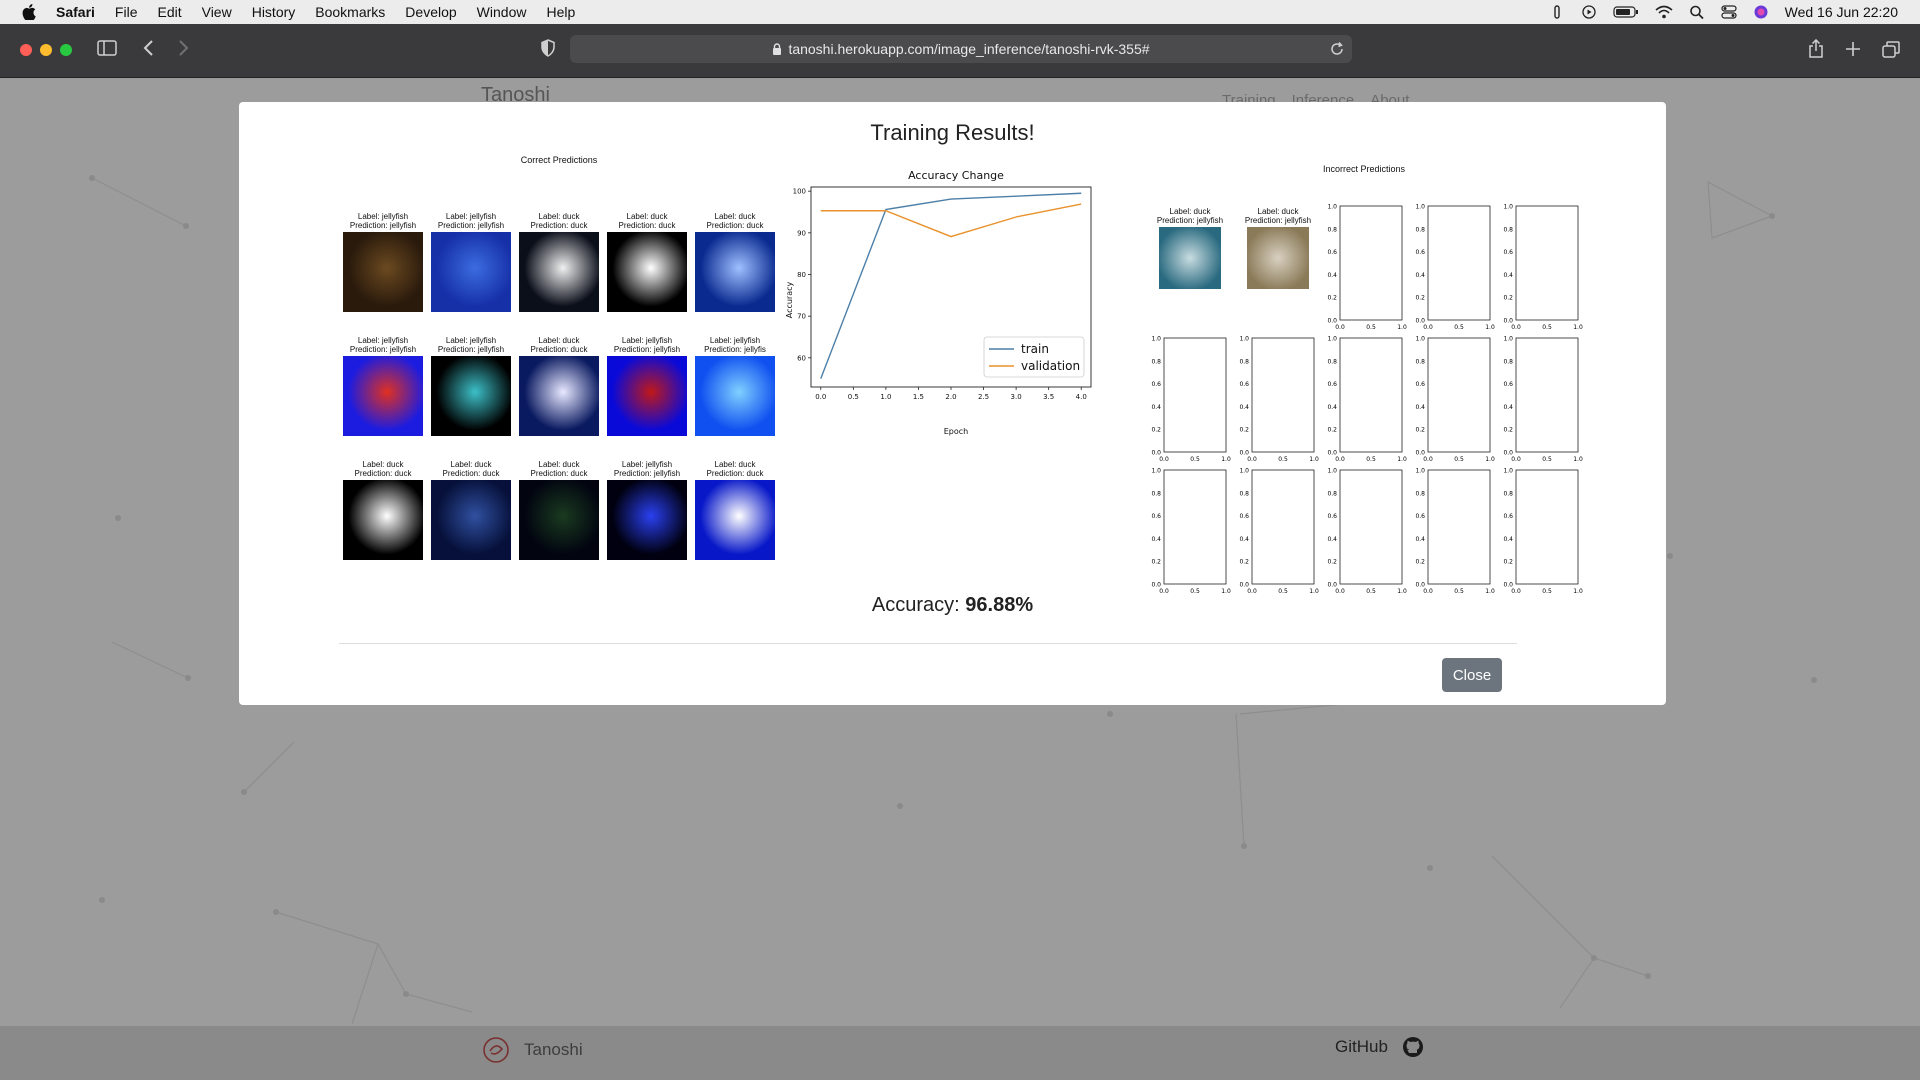 The image size is (1920, 1080). What do you see at coordinates (789, 299) in the screenshot?
I see `chart-ylabel: Accuracy` at bounding box center [789, 299].